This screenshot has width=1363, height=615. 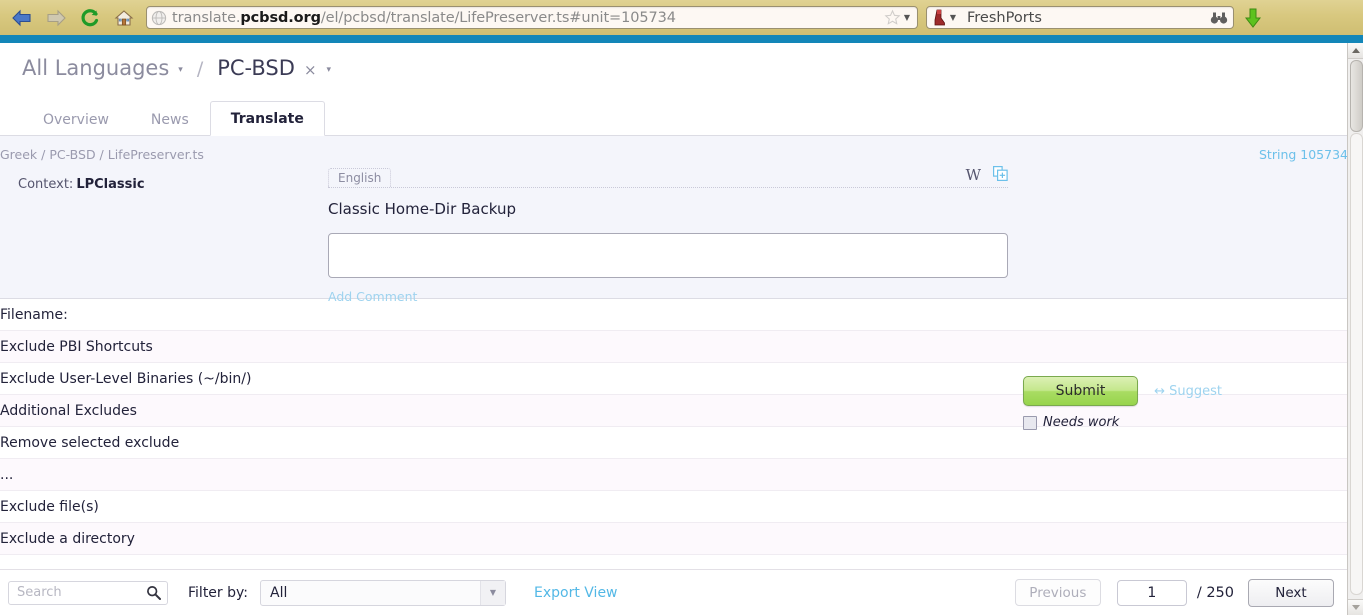 I want to click on editor-icon-group: W, so click(x=987, y=175).